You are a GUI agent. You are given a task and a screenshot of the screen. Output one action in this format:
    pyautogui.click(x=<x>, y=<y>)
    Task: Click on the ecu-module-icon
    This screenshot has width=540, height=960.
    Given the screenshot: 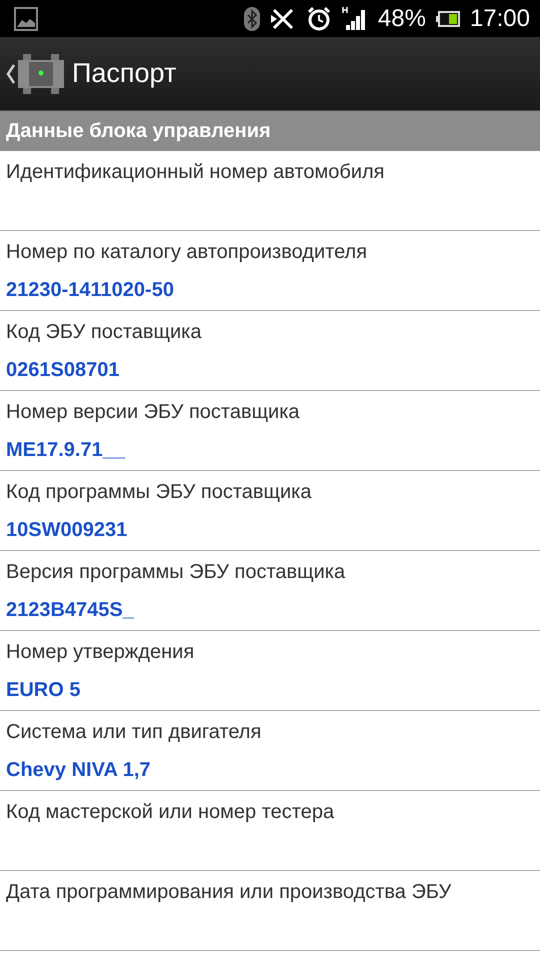 What is the action you would take?
    pyautogui.click(x=41, y=74)
    